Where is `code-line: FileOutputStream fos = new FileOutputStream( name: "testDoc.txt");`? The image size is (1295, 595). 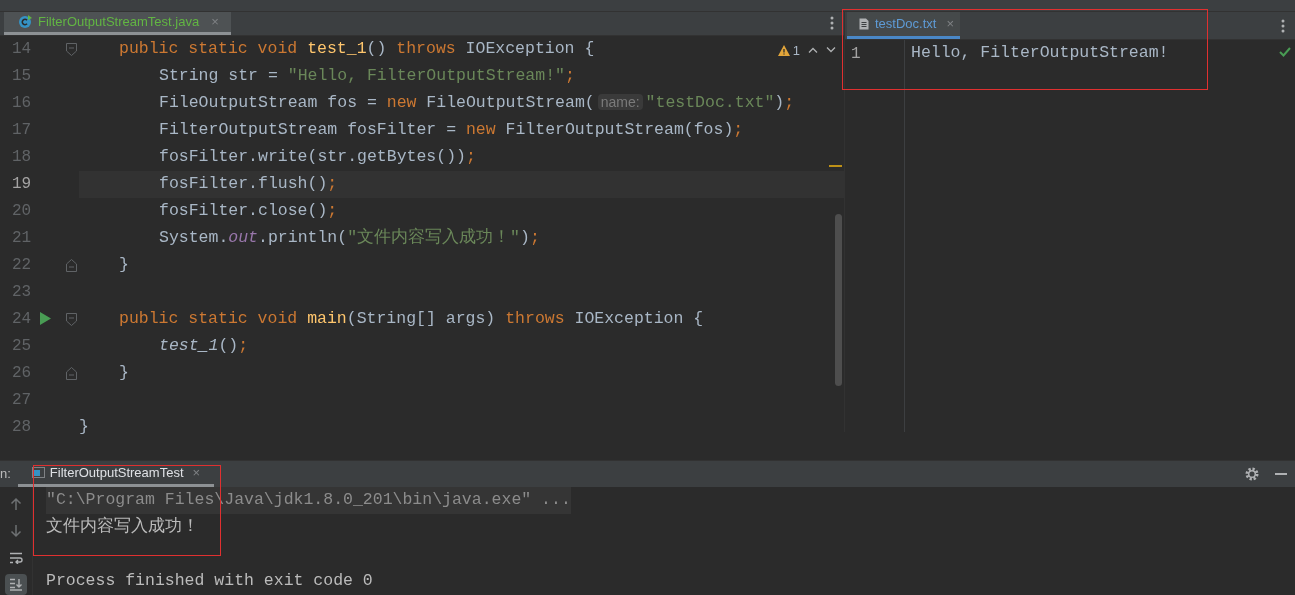
code-line: FileOutputStream fos = new FileOutputStream( name: "testDoc.txt"); is located at coordinates (476, 102).